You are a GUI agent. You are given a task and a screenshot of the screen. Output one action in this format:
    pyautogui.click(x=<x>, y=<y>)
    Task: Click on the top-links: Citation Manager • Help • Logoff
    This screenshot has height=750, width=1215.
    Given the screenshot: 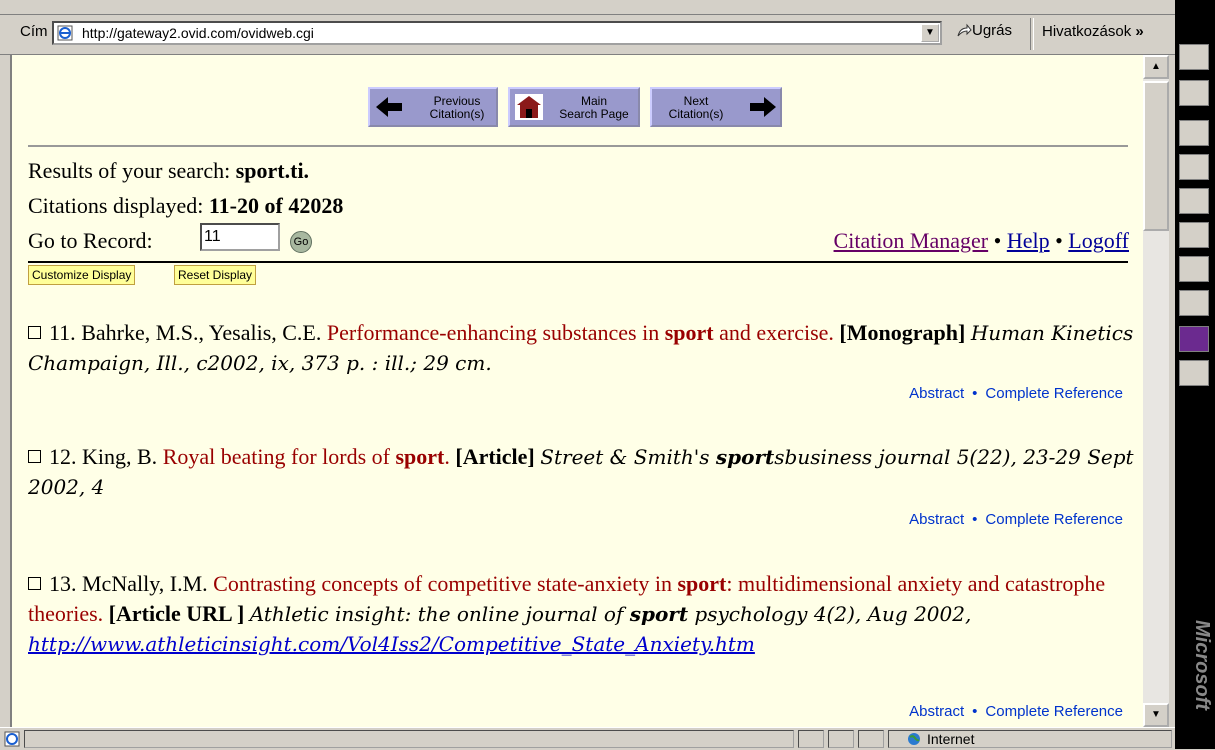 What is the action you would take?
    pyautogui.click(x=981, y=241)
    